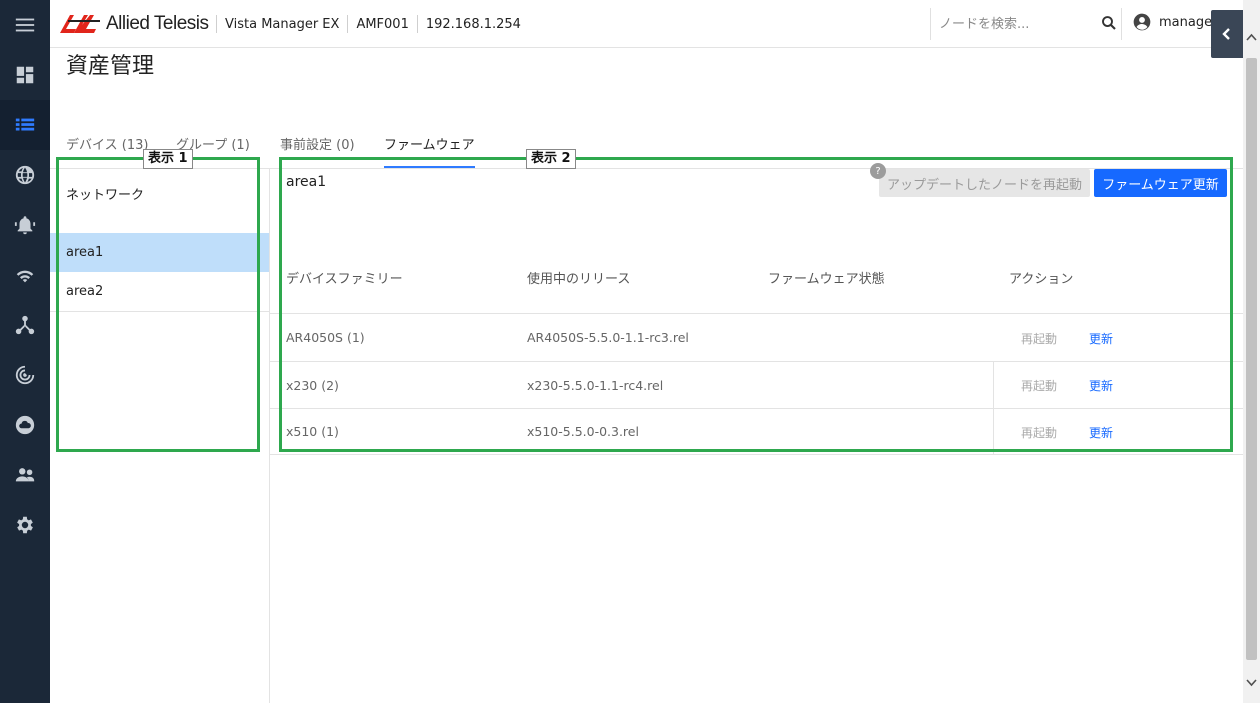 This screenshot has width=1260, height=703. What do you see at coordinates (157, 23) in the screenshot?
I see `brand-name: Allied Telesis` at bounding box center [157, 23].